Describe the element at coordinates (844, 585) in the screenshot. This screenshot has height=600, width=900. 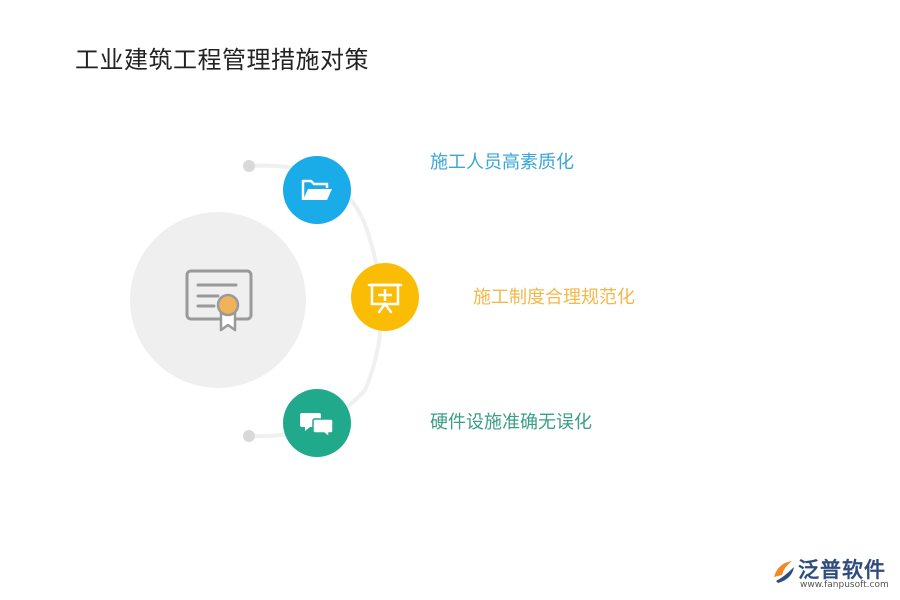
I see `logo-url: www.fanpusoft.com` at that location.